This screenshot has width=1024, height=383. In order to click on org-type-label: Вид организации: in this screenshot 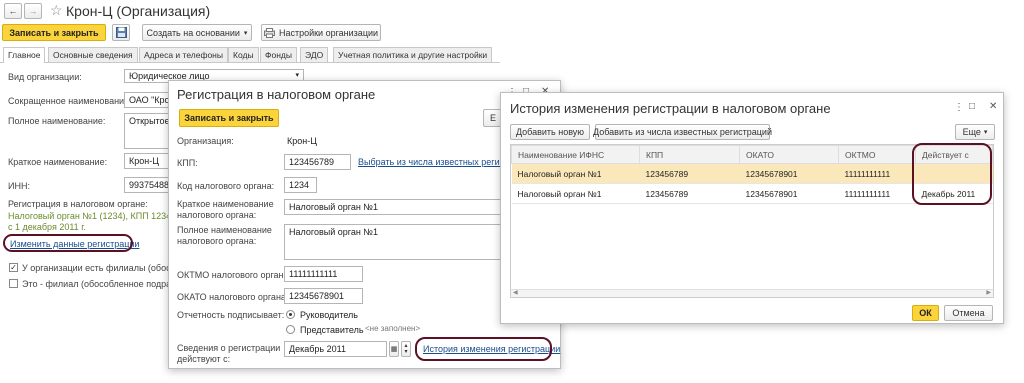, I will do `click(45, 77)`.